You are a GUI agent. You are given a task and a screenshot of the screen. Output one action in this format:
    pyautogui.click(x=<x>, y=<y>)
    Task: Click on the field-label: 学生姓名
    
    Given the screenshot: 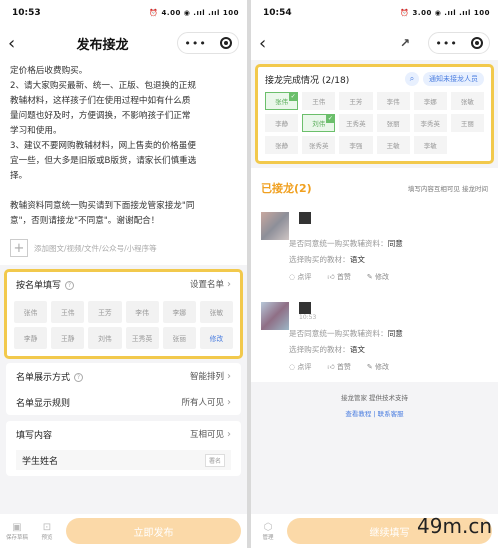 What is the action you would take?
    pyautogui.click(x=40, y=461)
    